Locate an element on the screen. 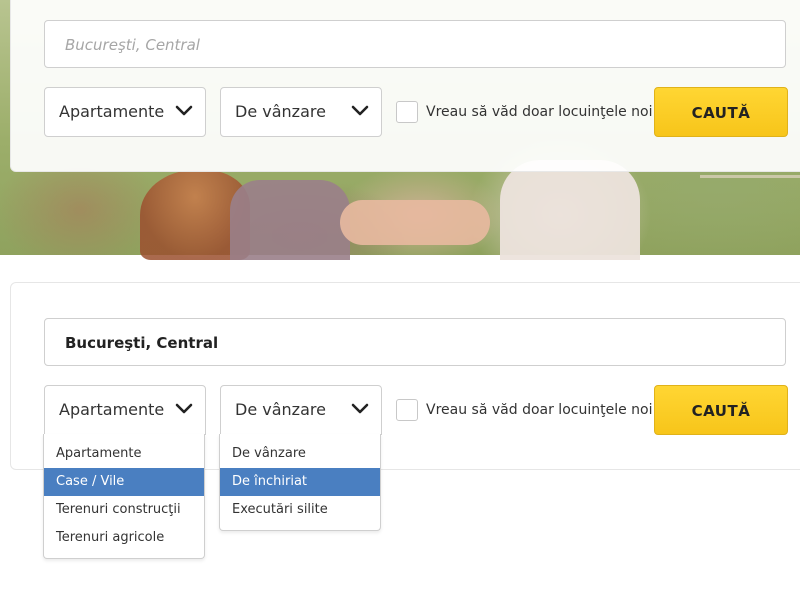 The height and width of the screenshot is (600, 800). hero-photo-person-right is located at coordinates (570, 210).